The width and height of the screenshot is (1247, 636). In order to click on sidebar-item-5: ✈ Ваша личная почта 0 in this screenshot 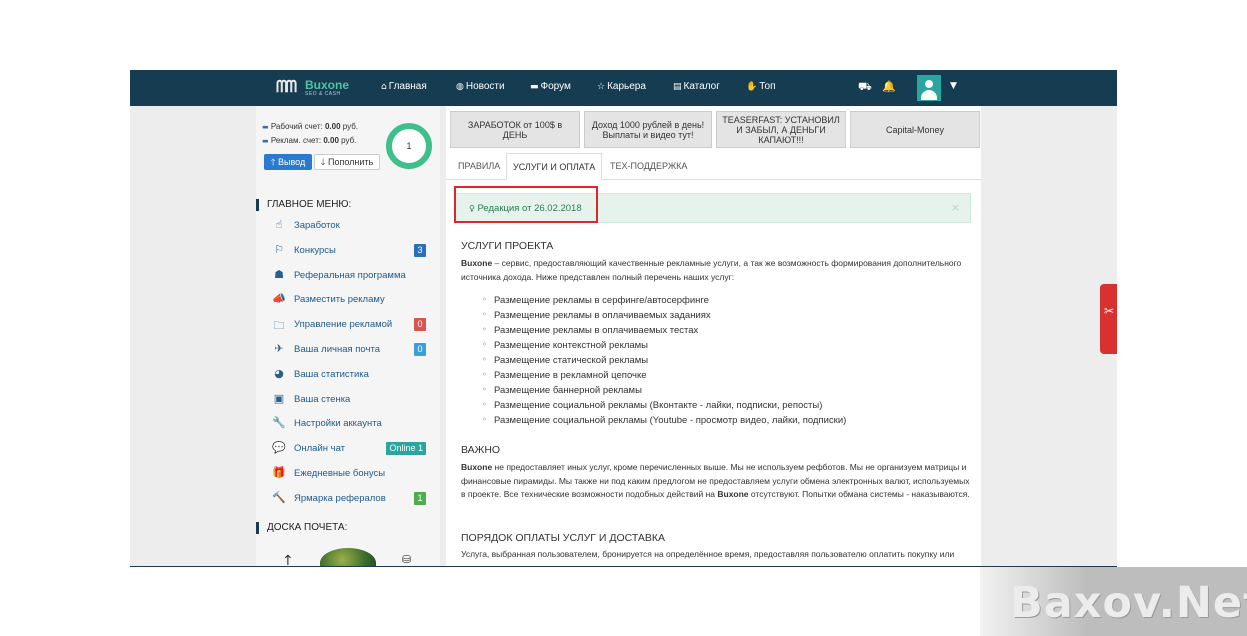, I will do `click(352, 350)`.